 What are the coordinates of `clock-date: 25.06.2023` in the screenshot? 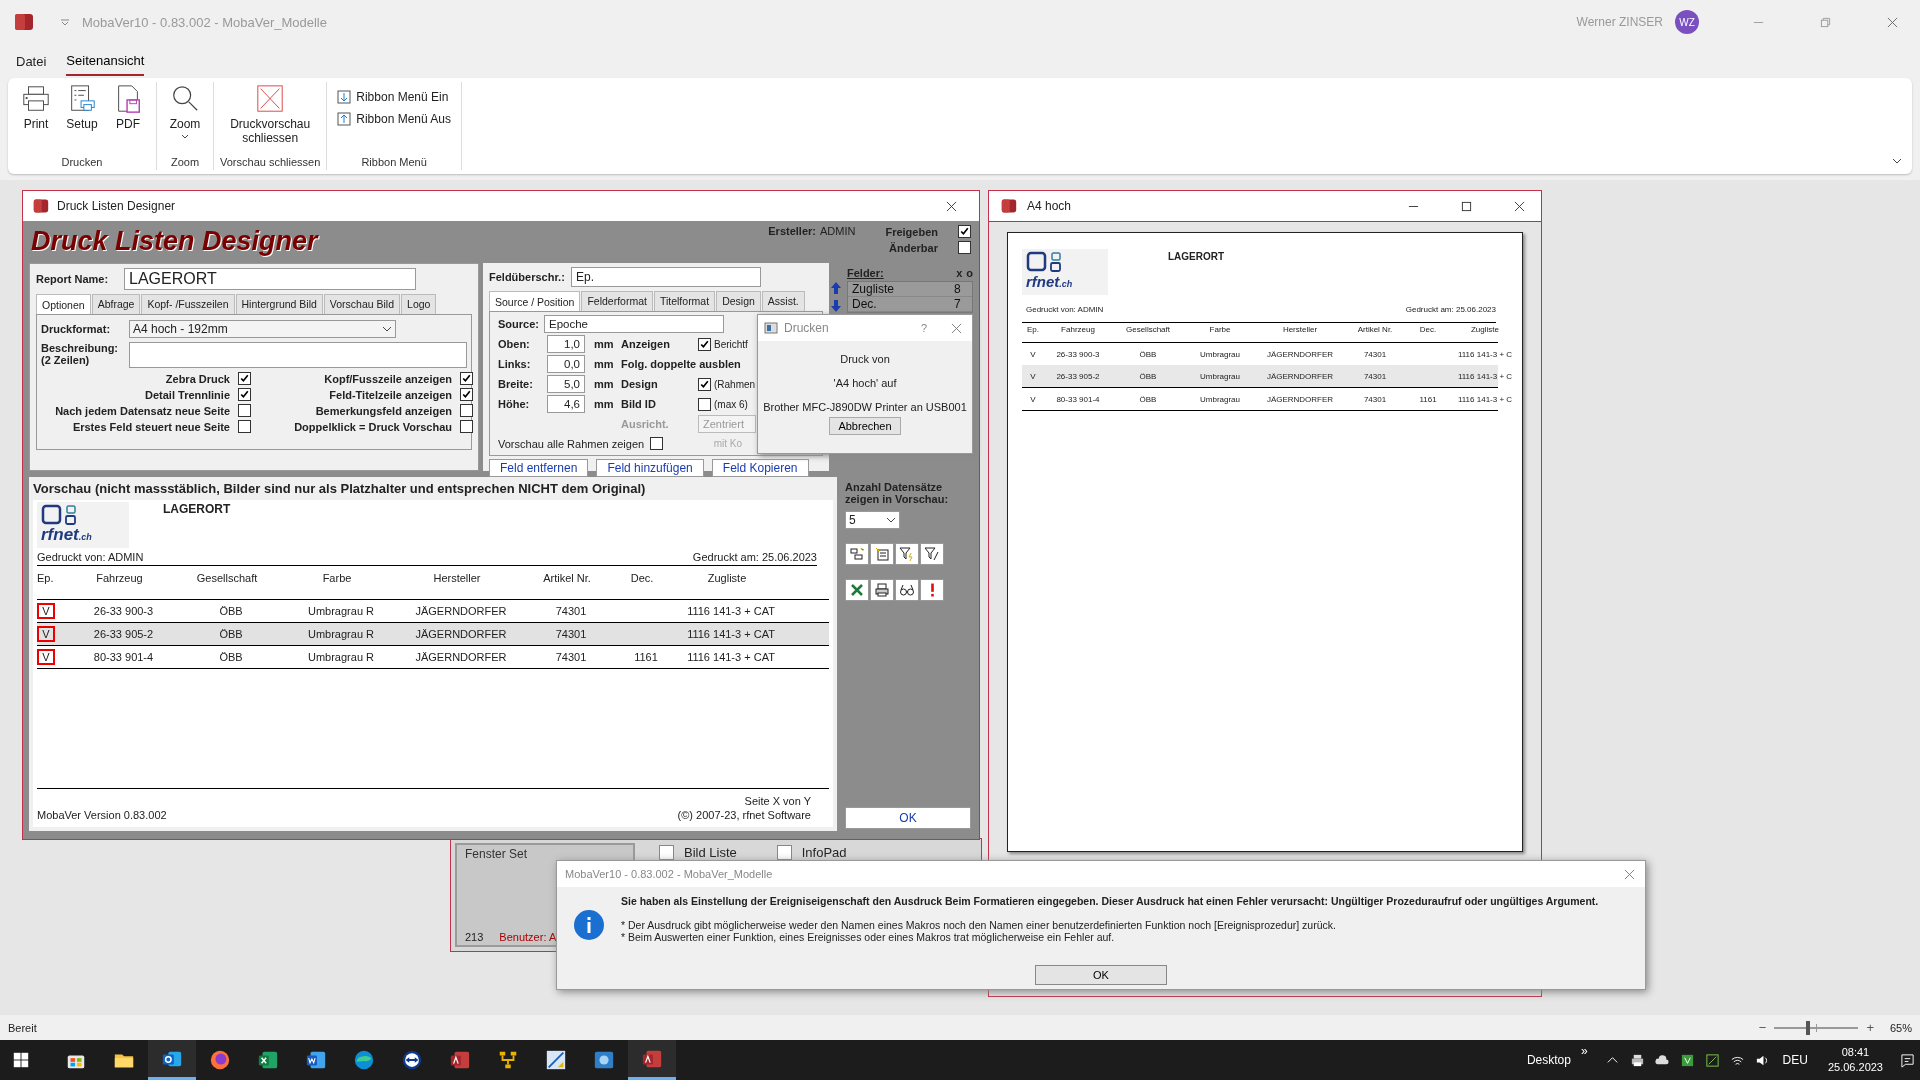 It's located at (1855, 1067).